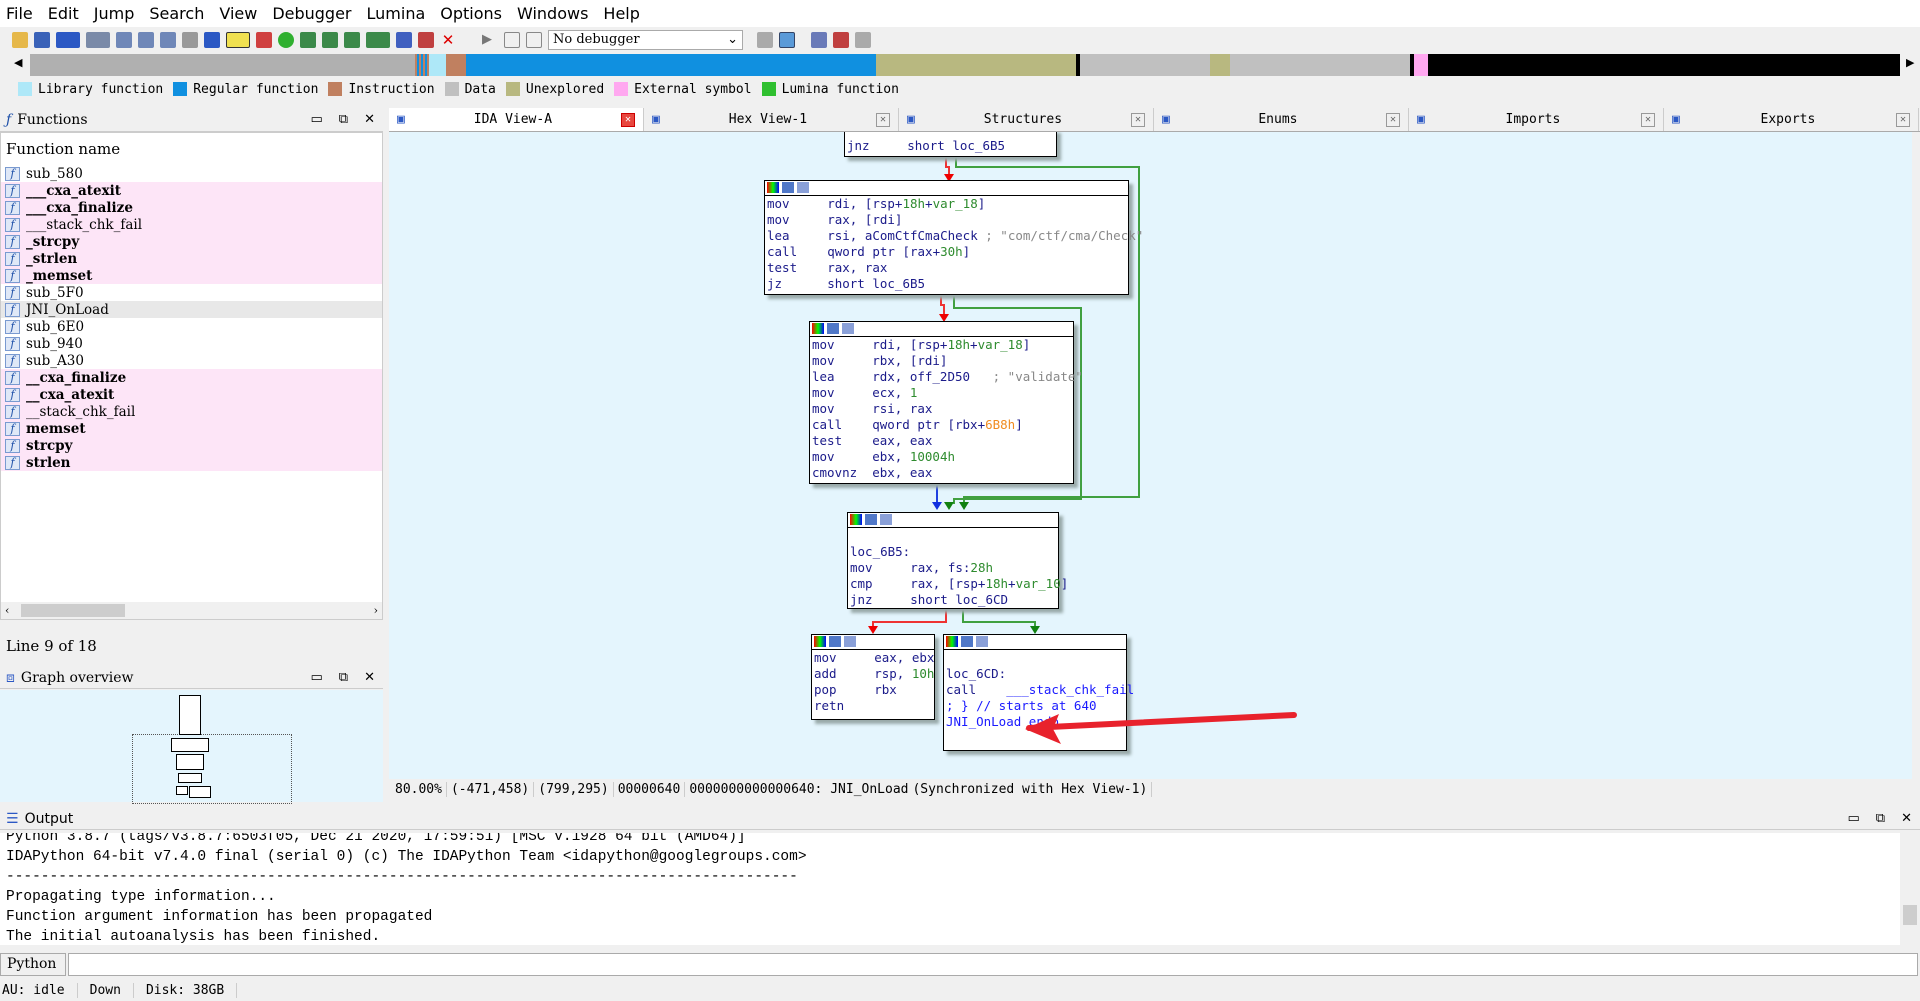  What do you see at coordinates (965, 65) in the screenshot?
I see `navigation-band` at bounding box center [965, 65].